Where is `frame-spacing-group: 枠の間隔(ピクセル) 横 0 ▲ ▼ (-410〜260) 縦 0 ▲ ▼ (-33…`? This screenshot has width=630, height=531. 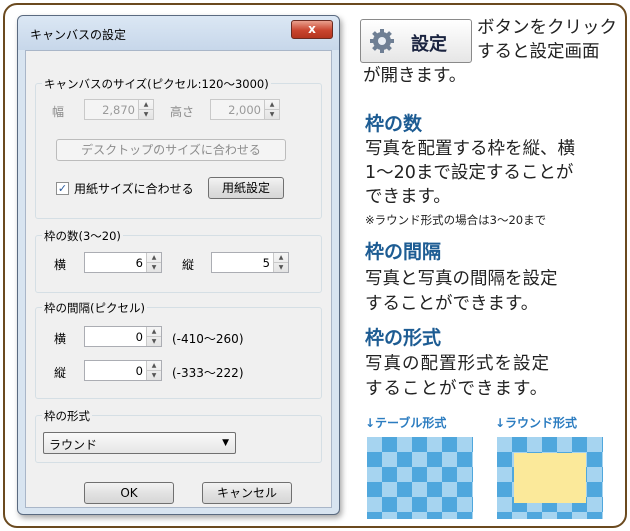
frame-spacing-group: 枠の間隔(ピクセル) 横 0 ▲ ▼ (-410〜260) 縦 0 ▲ ▼ (-33… is located at coordinates (178, 349).